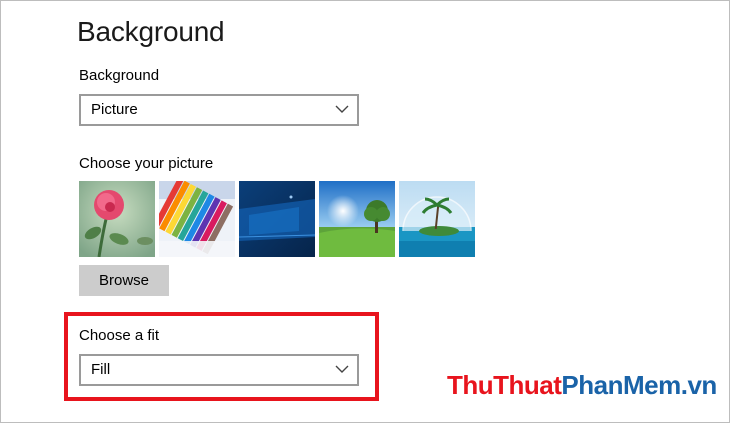 The width and height of the screenshot is (730, 423). Describe the element at coordinates (504, 385) in the screenshot. I see `watermark-part1: ThuThuat` at that location.